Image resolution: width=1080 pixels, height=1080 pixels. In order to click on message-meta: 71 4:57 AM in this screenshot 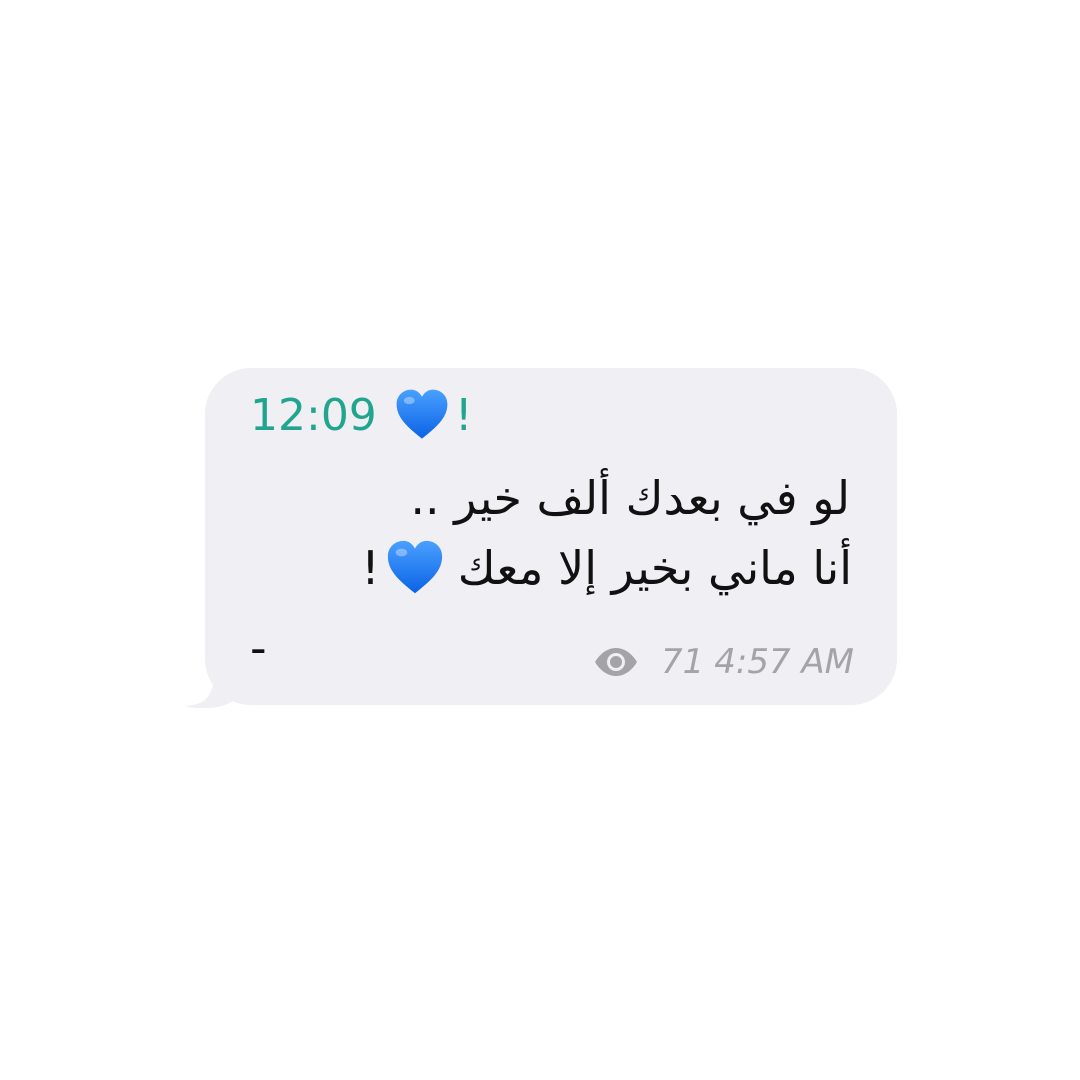, I will do `click(723, 662)`.